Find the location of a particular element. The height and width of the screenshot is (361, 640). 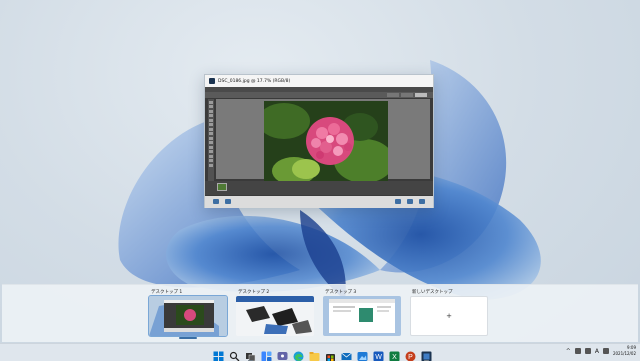

show-hidden-icons-chevron: ^ is located at coordinates (568, 351).